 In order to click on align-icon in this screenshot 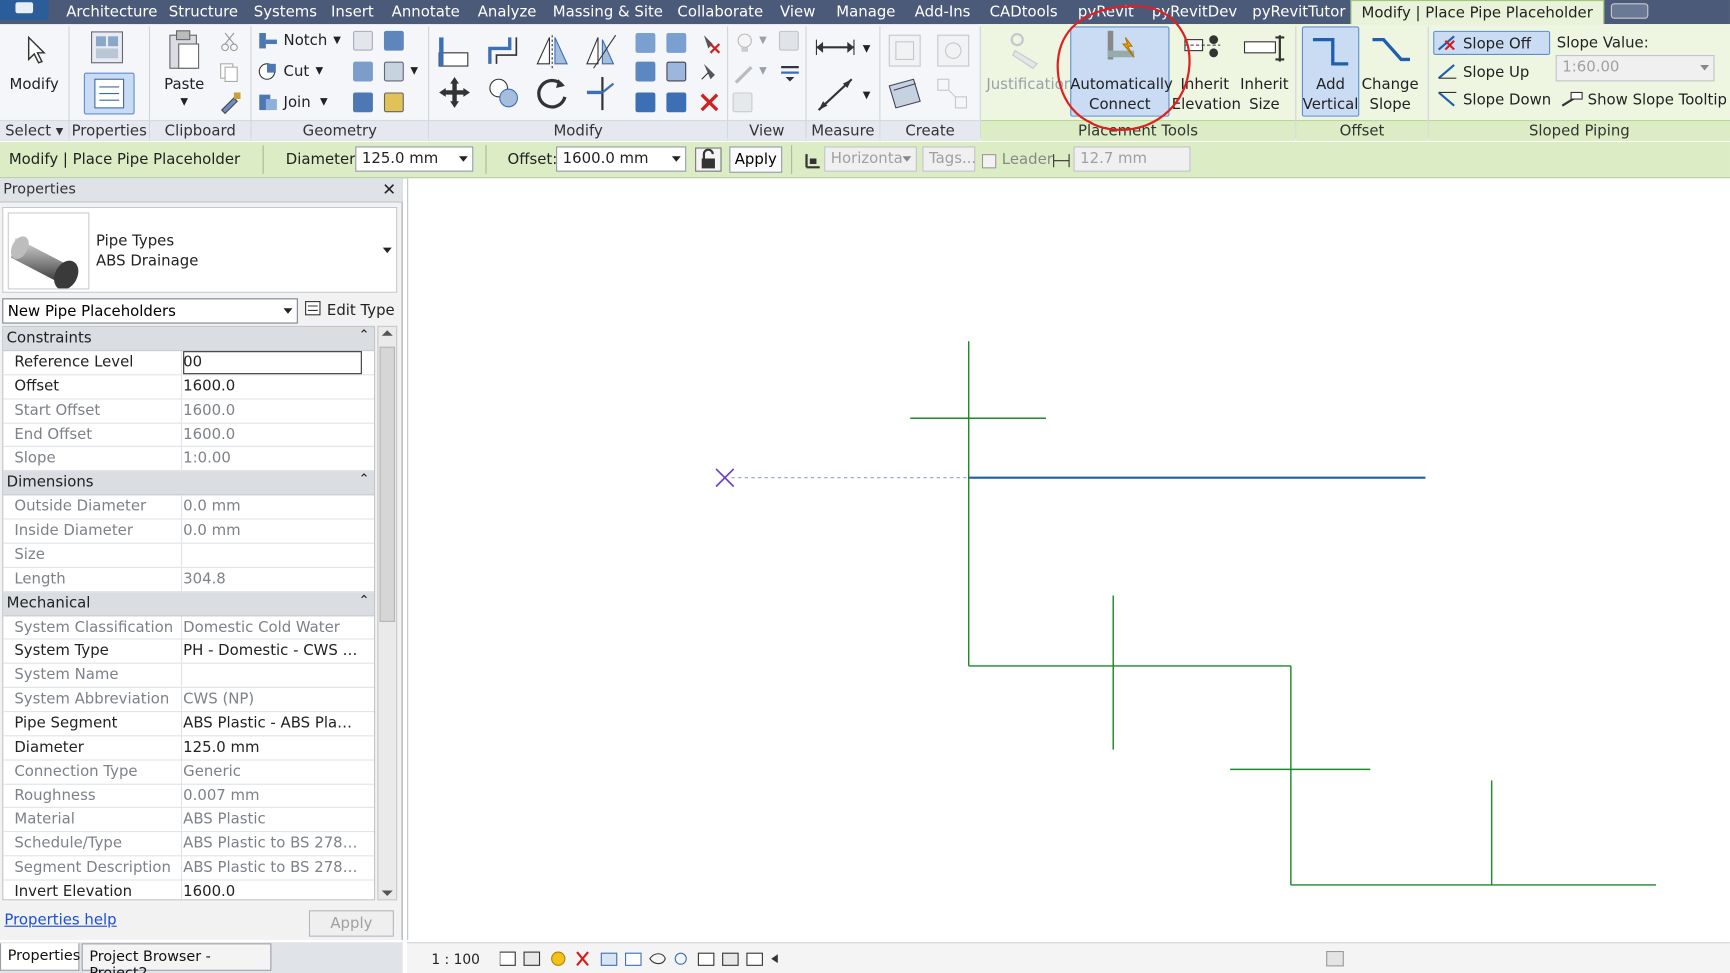, I will do `click(454, 51)`.